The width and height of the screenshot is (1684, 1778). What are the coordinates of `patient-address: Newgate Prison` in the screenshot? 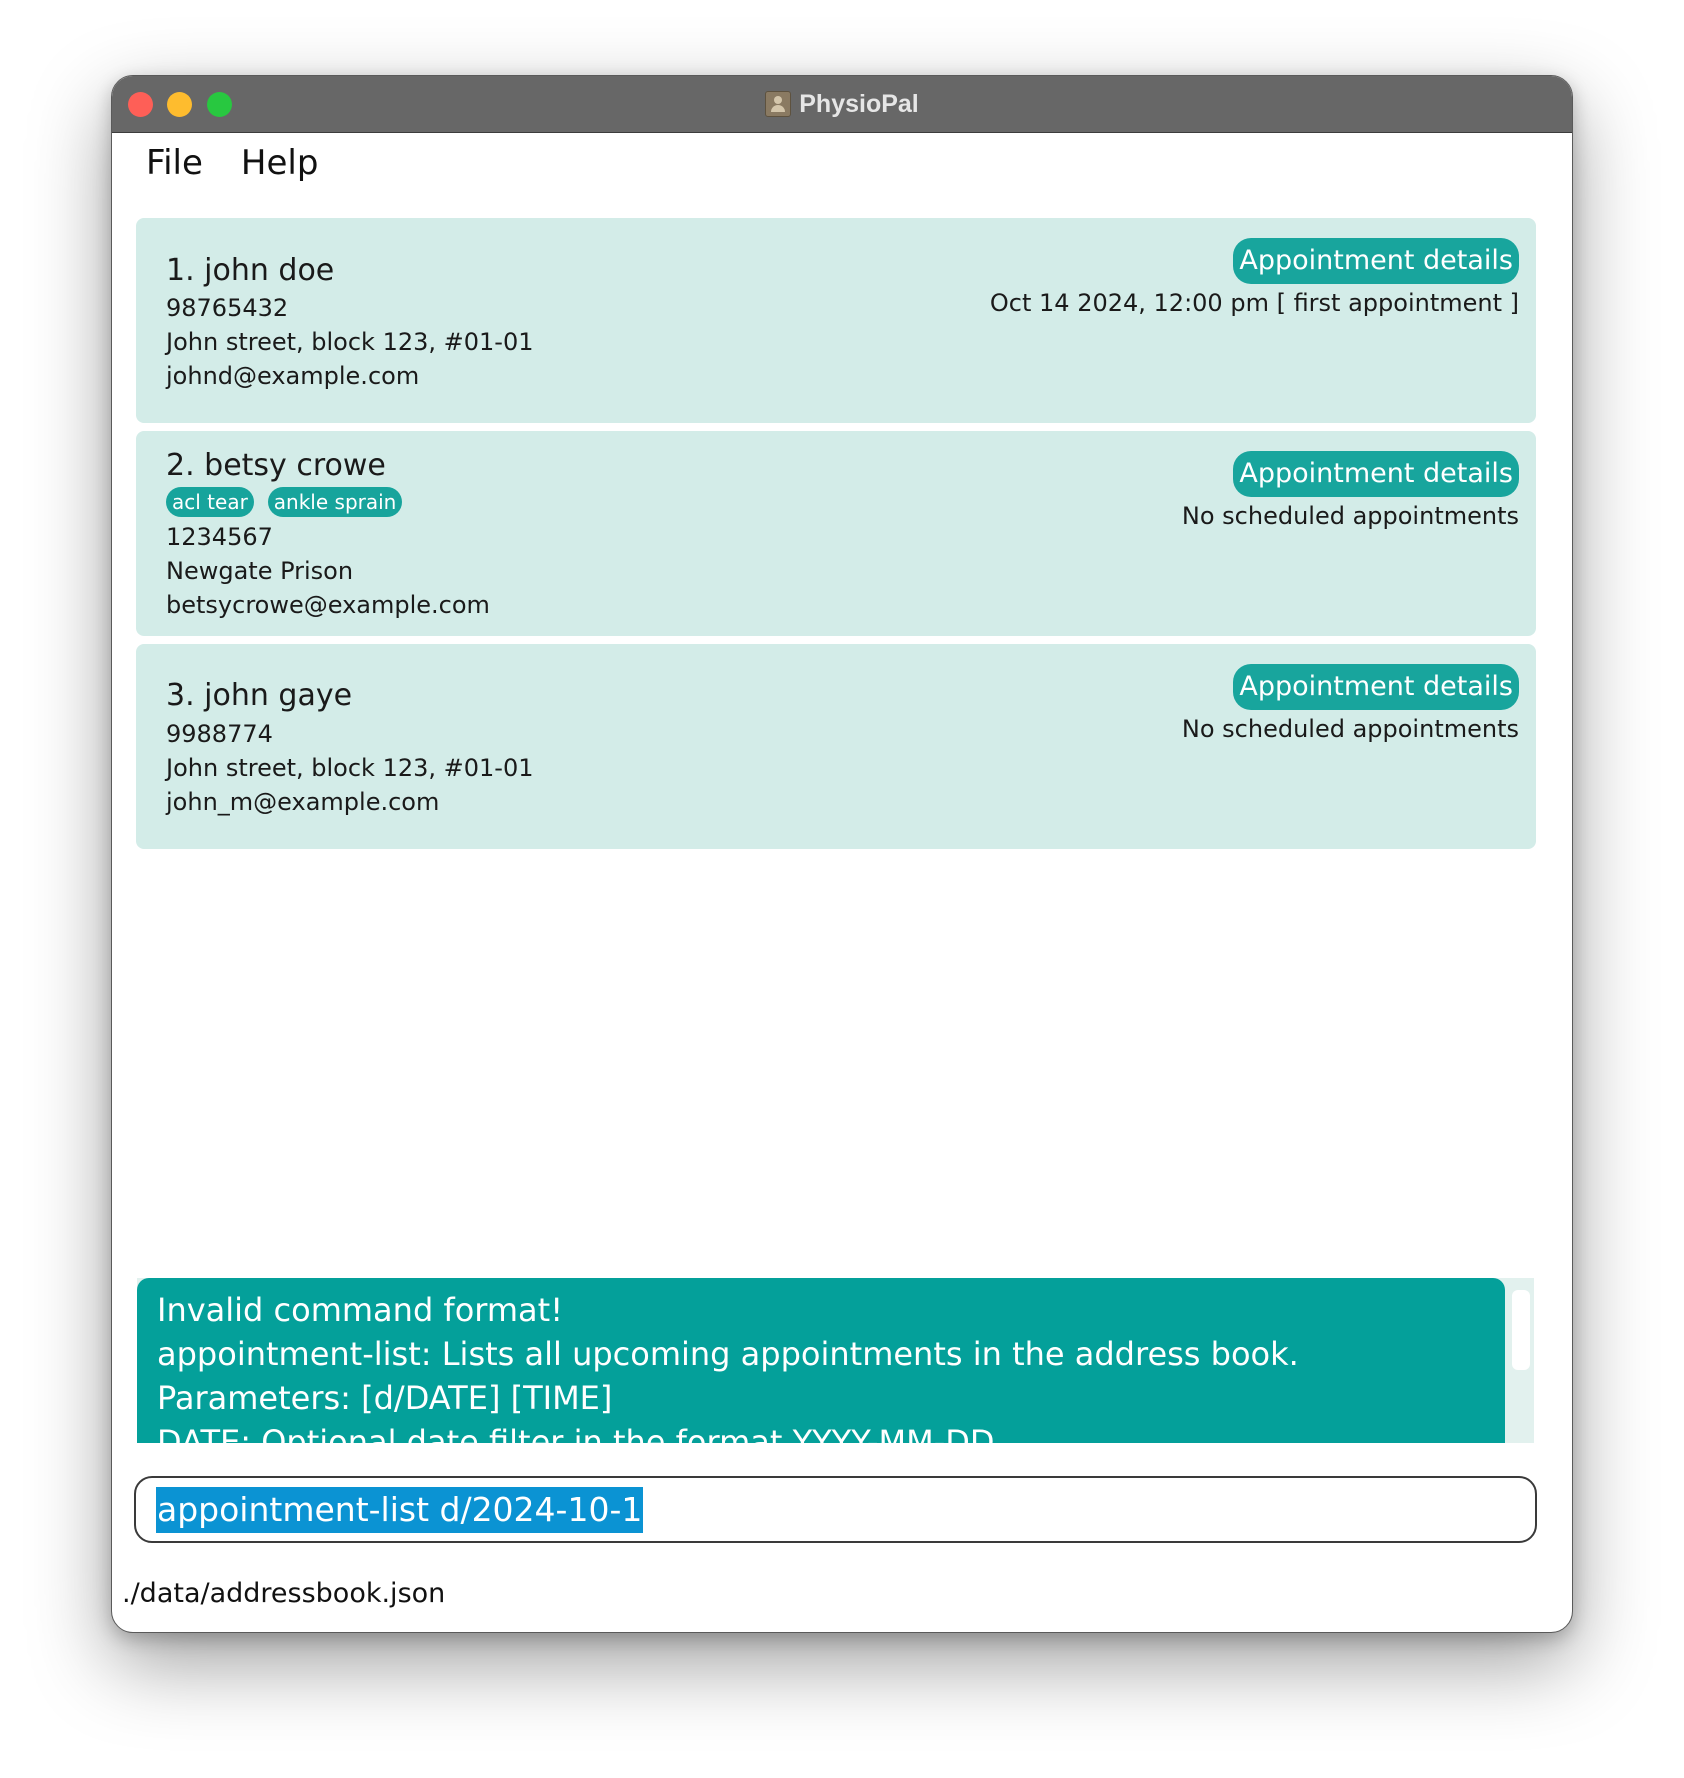 It's located at (260, 571).